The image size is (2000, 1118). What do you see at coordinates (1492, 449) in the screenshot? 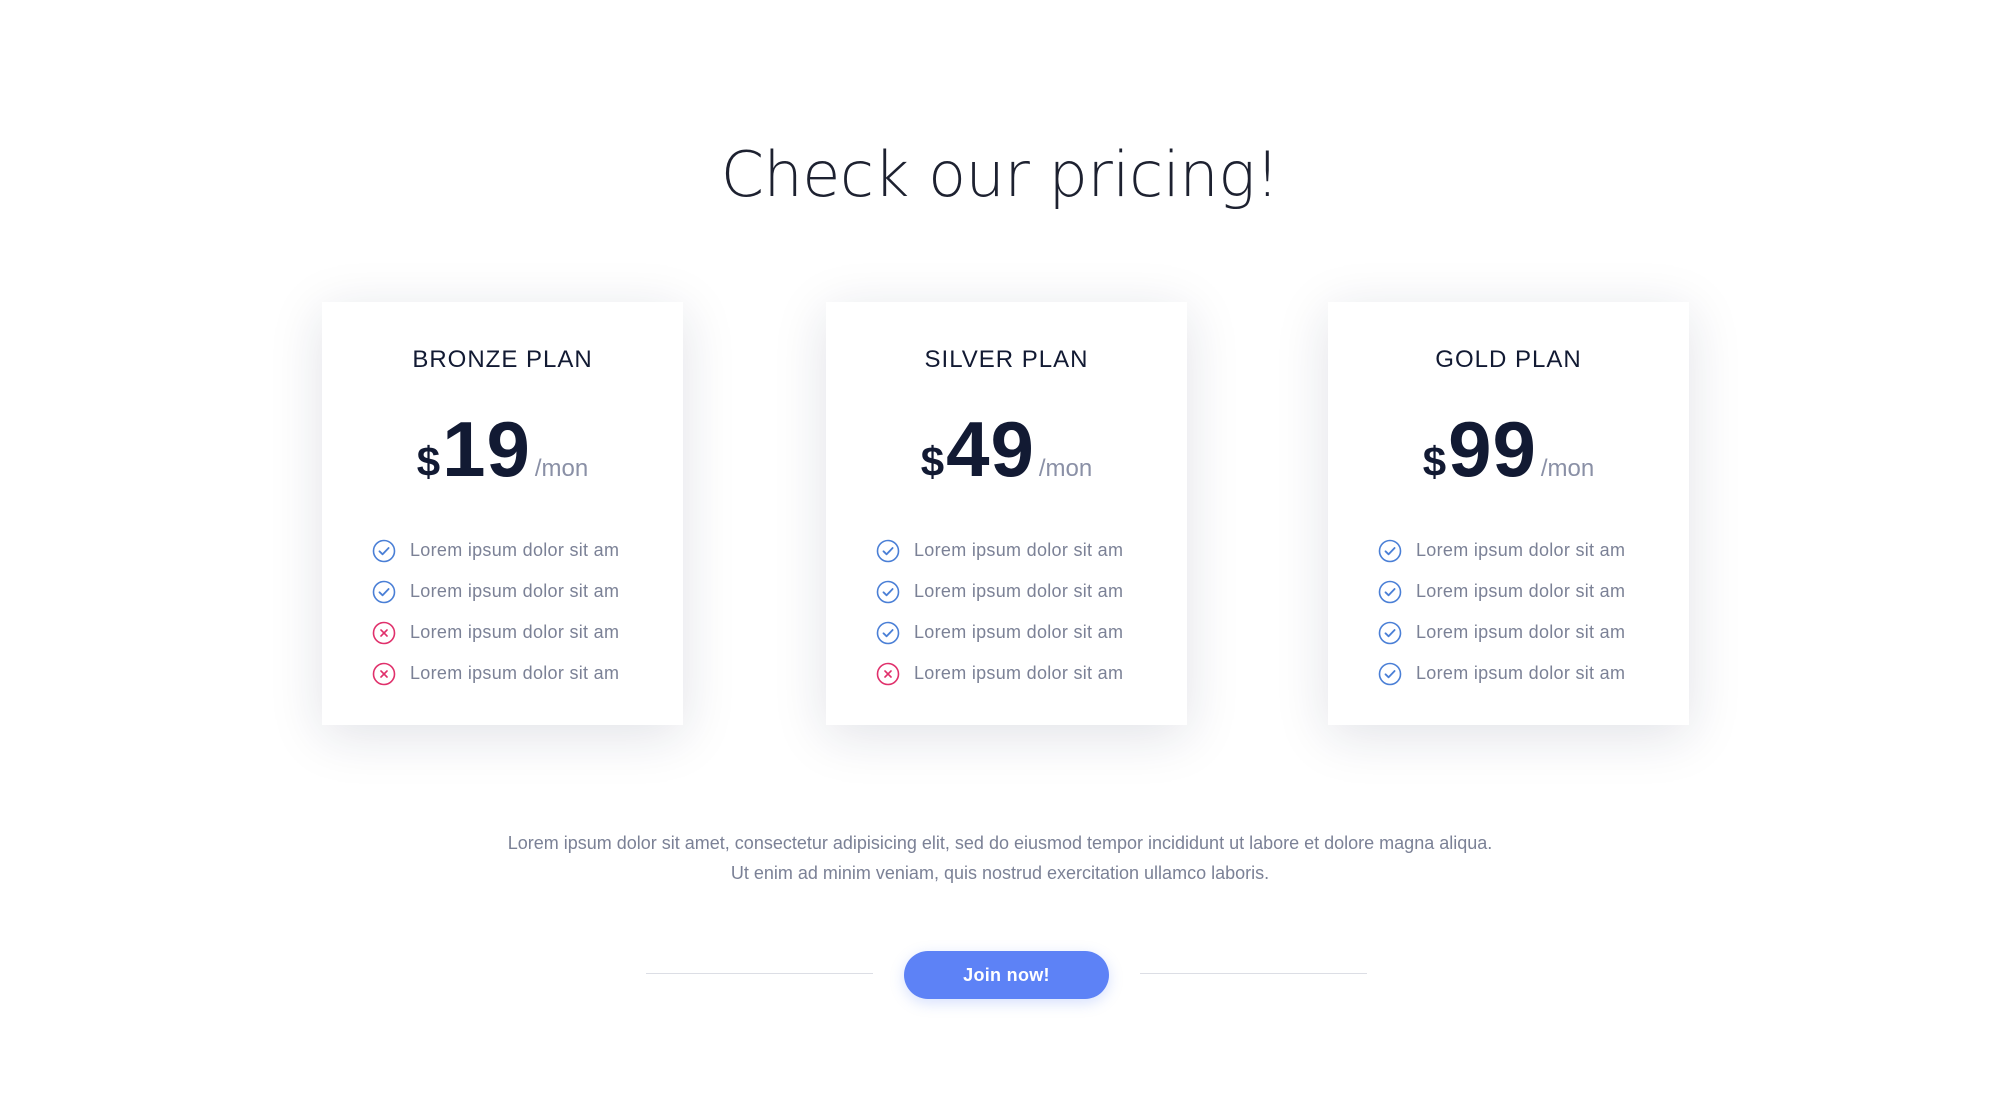
I see `price-amount: 99` at bounding box center [1492, 449].